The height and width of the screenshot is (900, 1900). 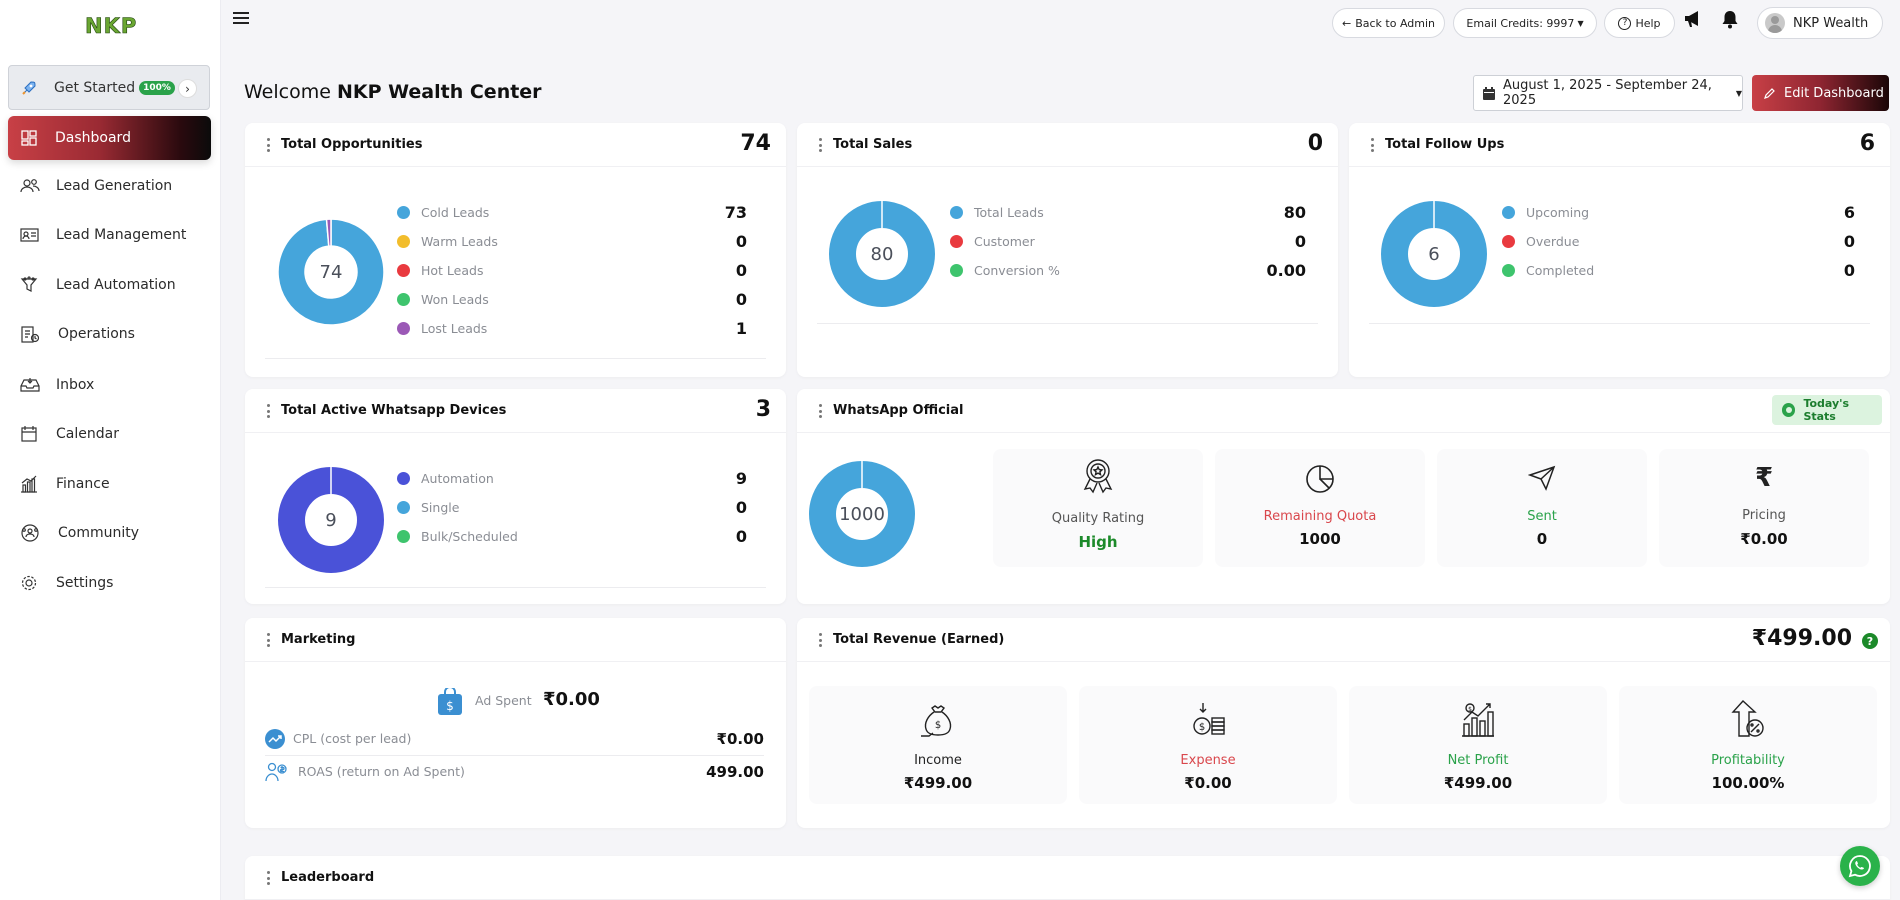 What do you see at coordinates (755, 143) in the screenshot?
I see `card-total: 74` at bounding box center [755, 143].